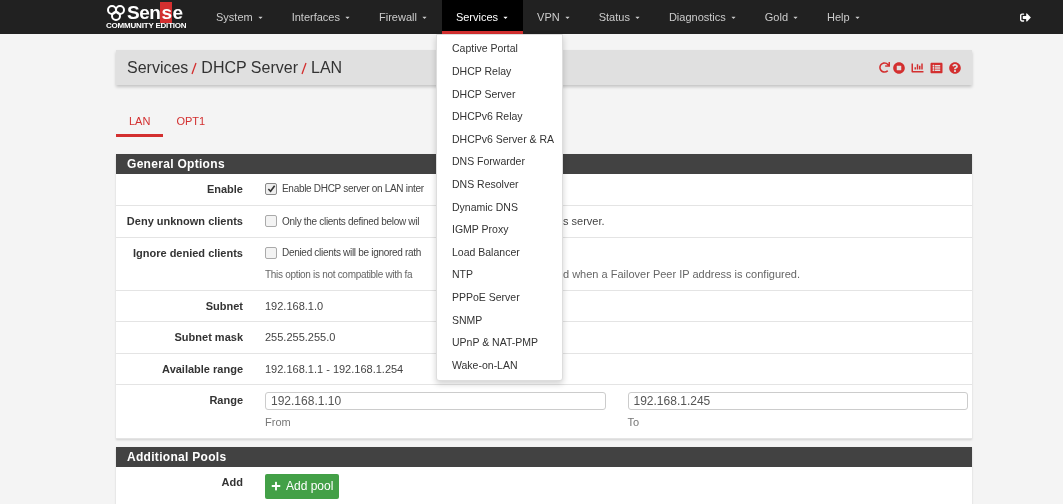 The image size is (1063, 504). Describe the element at coordinates (634, 422) in the screenshot. I see `field-caption: To` at that location.